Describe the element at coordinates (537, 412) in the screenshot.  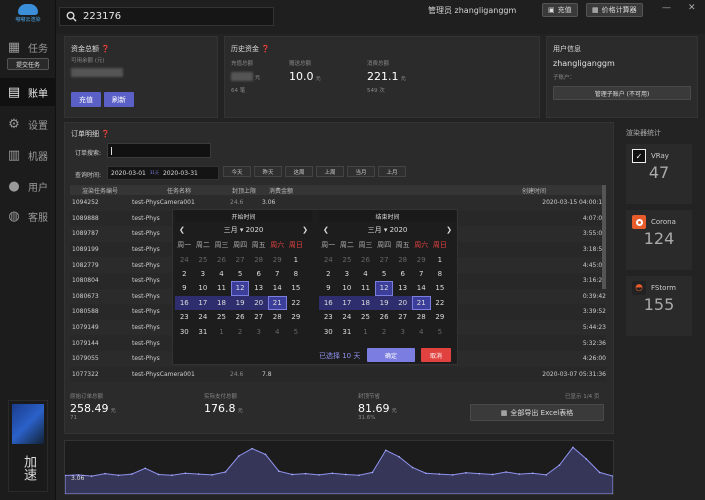
I see `export-excel-button: ▦ 全部导出 Excel表格` at that location.